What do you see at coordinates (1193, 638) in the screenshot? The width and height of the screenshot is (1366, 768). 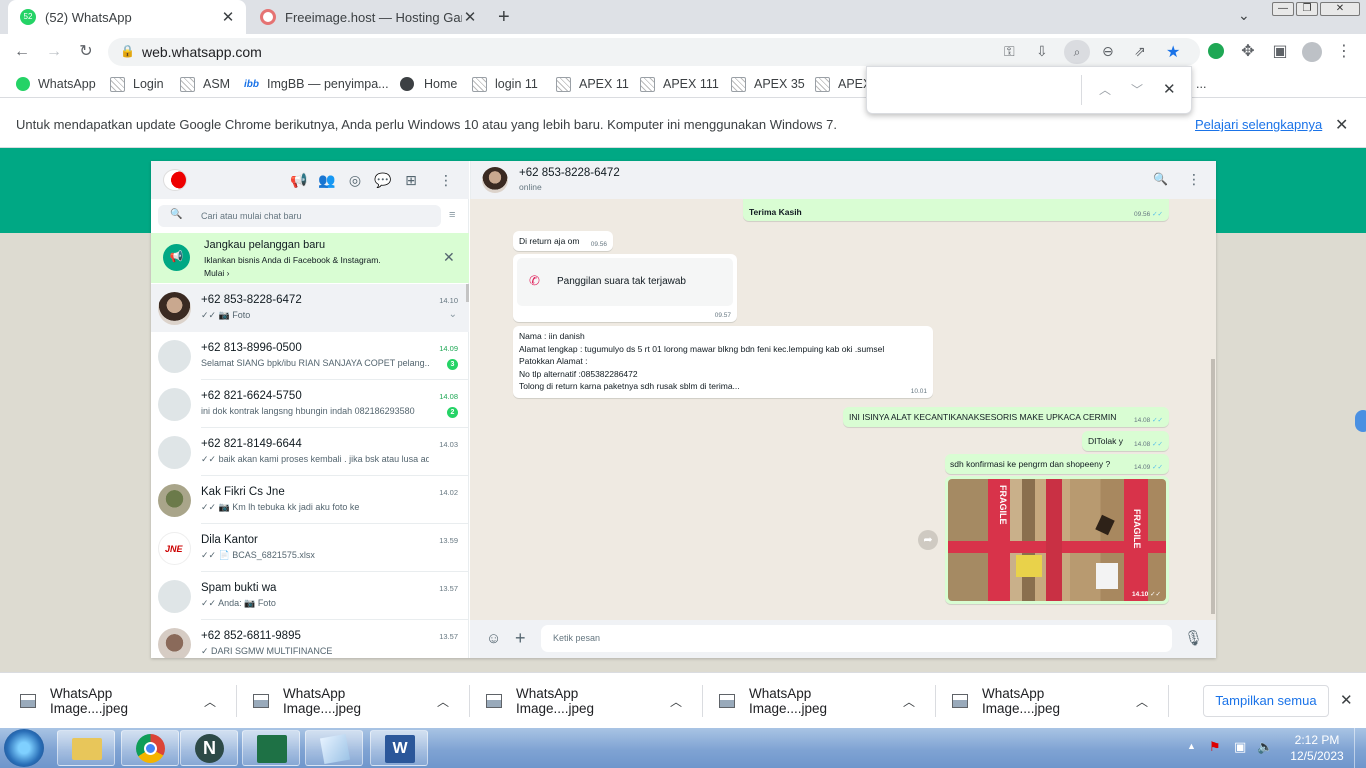 I see `microphone-icon: 🎙` at bounding box center [1193, 638].